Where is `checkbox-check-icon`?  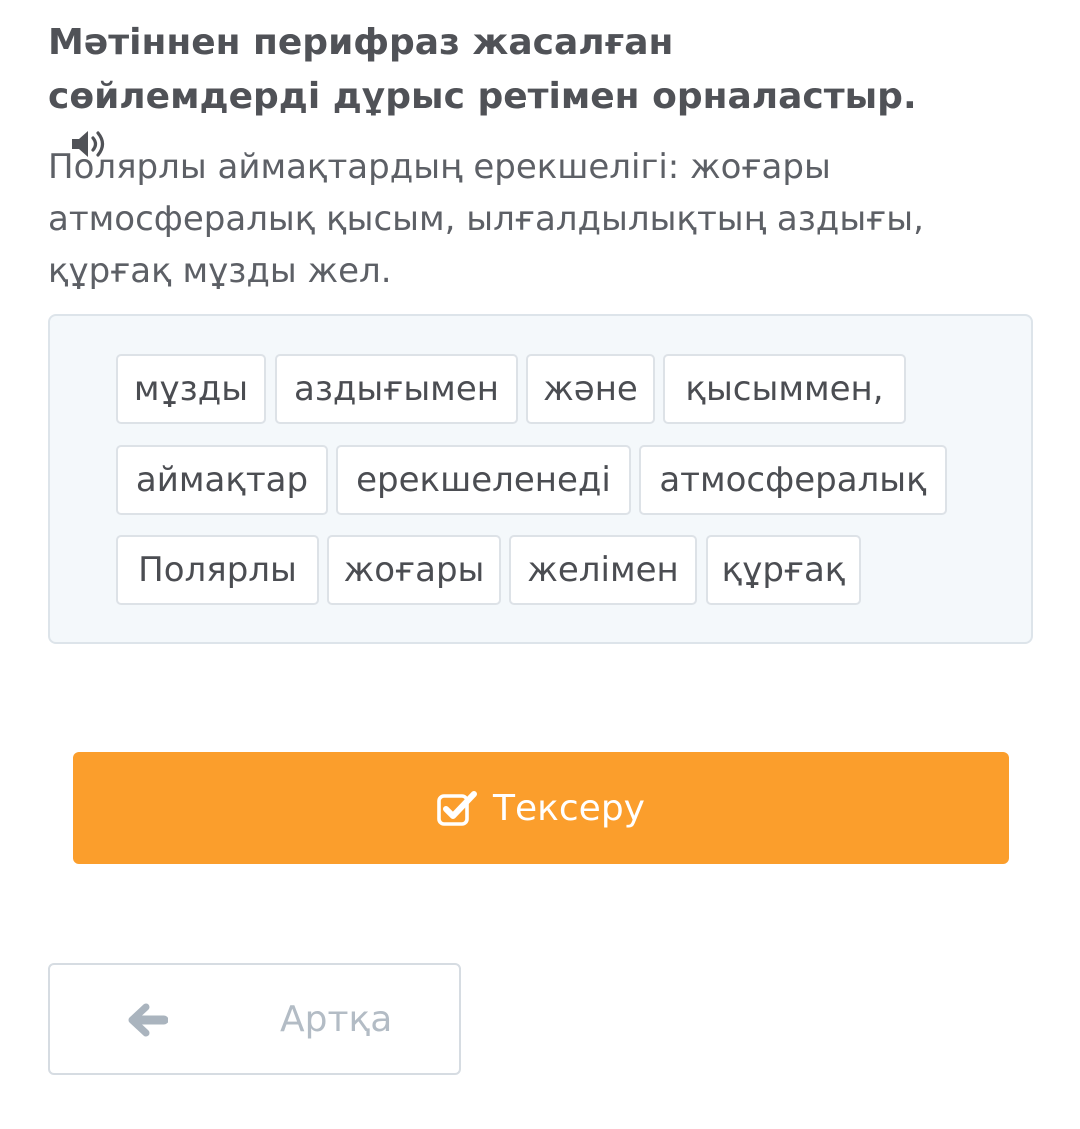
checkbox-check-icon is located at coordinates (457, 808).